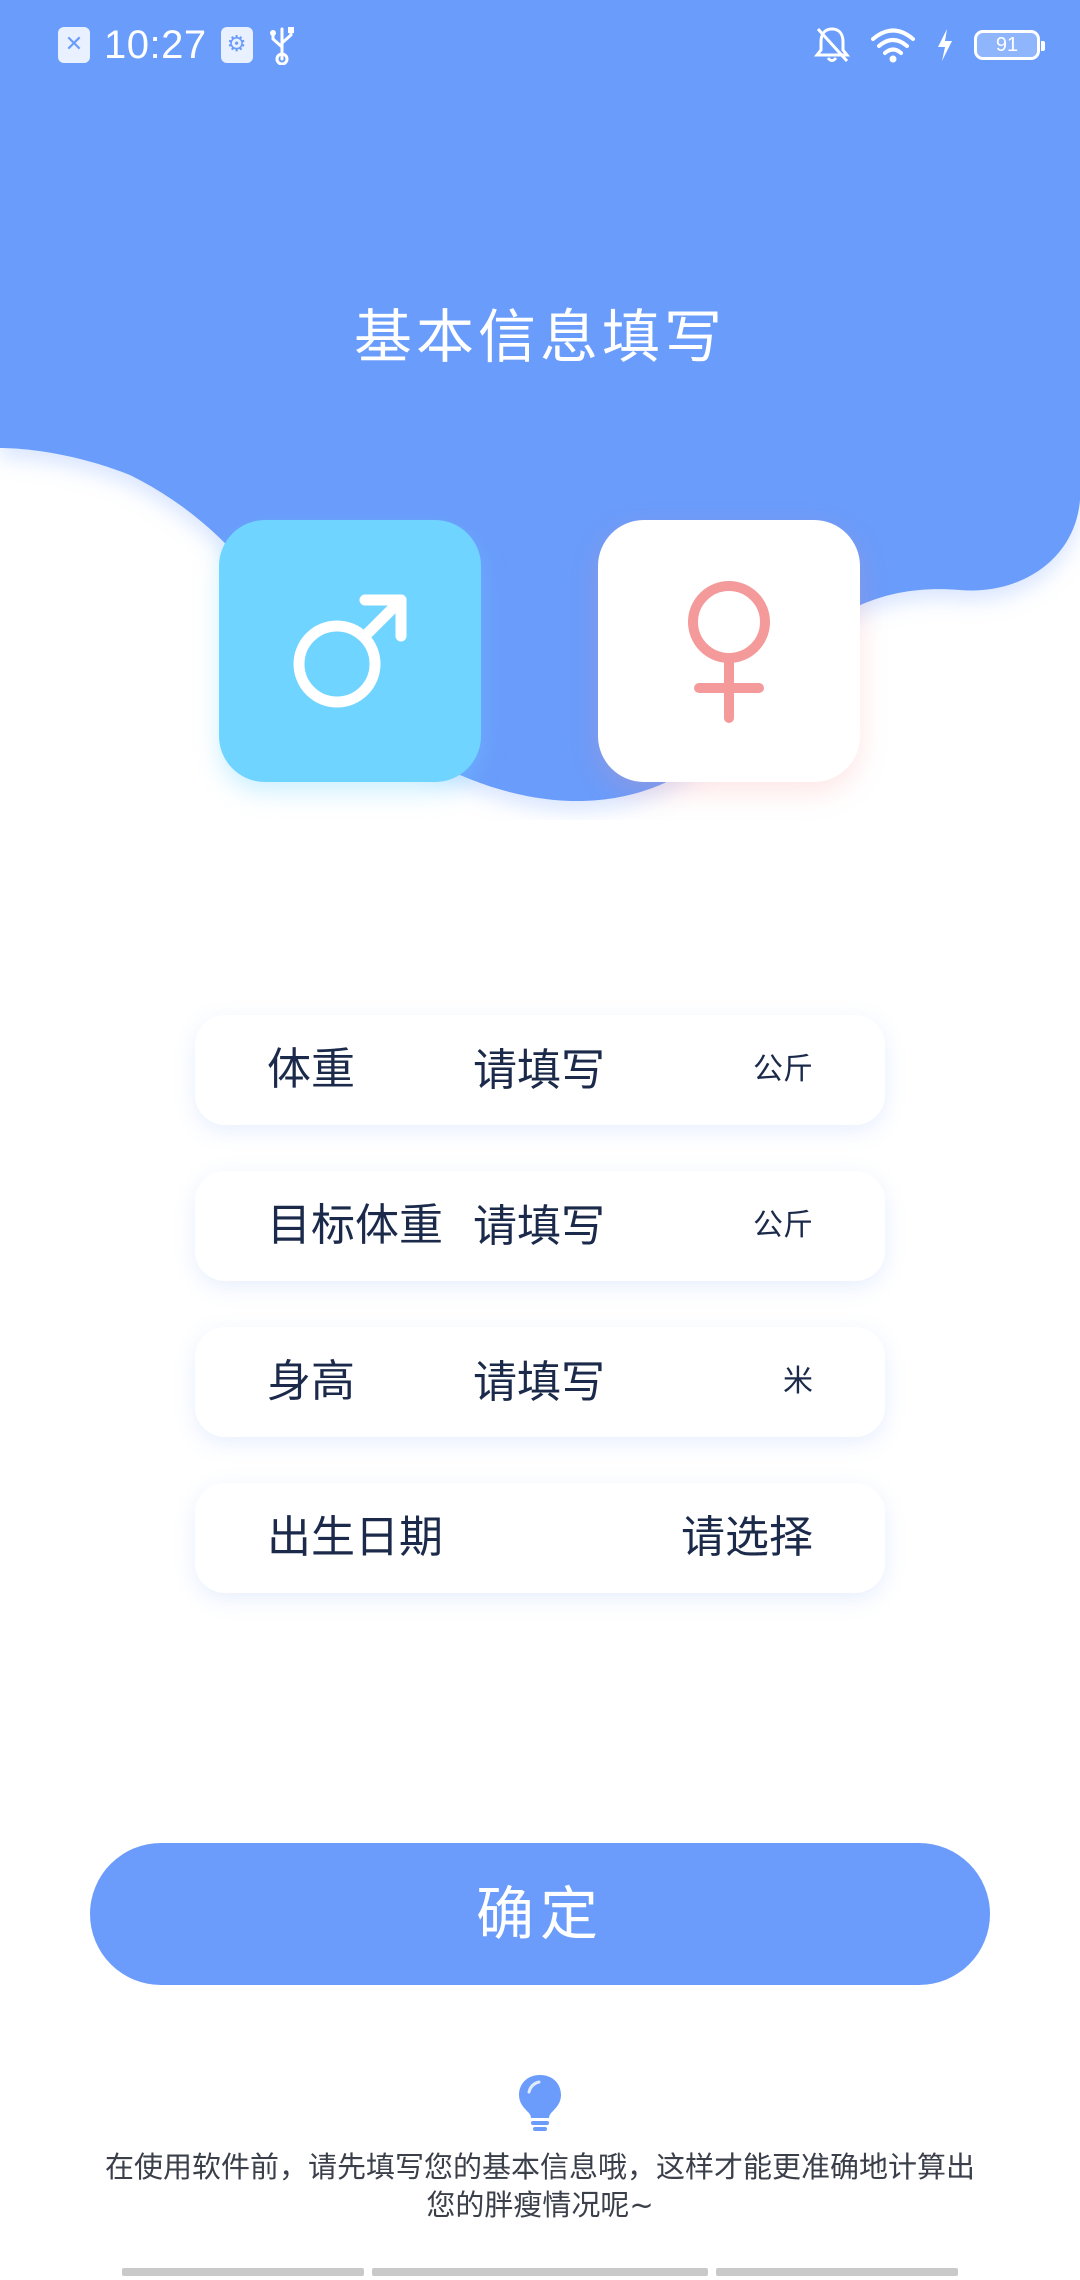 Image resolution: width=1080 pixels, height=2280 pixels. I want to click on target-weight-row: 目标体重 公斤, so click(540, 1226).